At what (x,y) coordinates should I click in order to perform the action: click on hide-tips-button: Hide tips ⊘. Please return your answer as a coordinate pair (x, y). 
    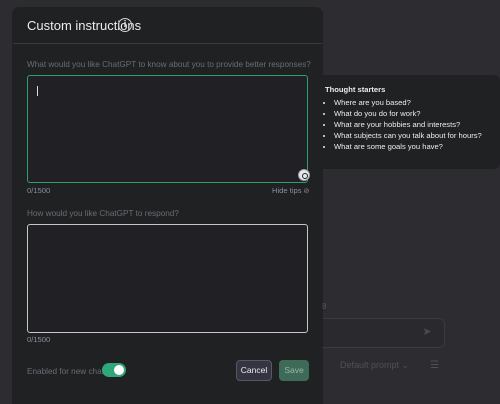
    Looking at the image, I should click on (290, 190).